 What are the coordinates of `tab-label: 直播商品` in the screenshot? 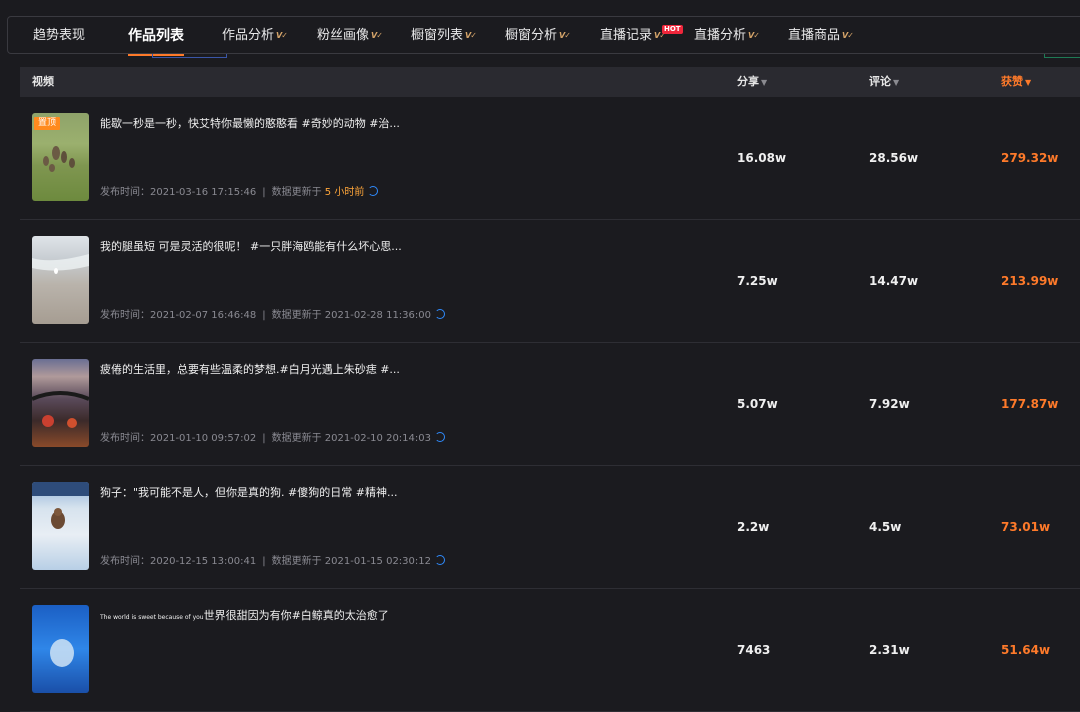 It's located at (814, 35).